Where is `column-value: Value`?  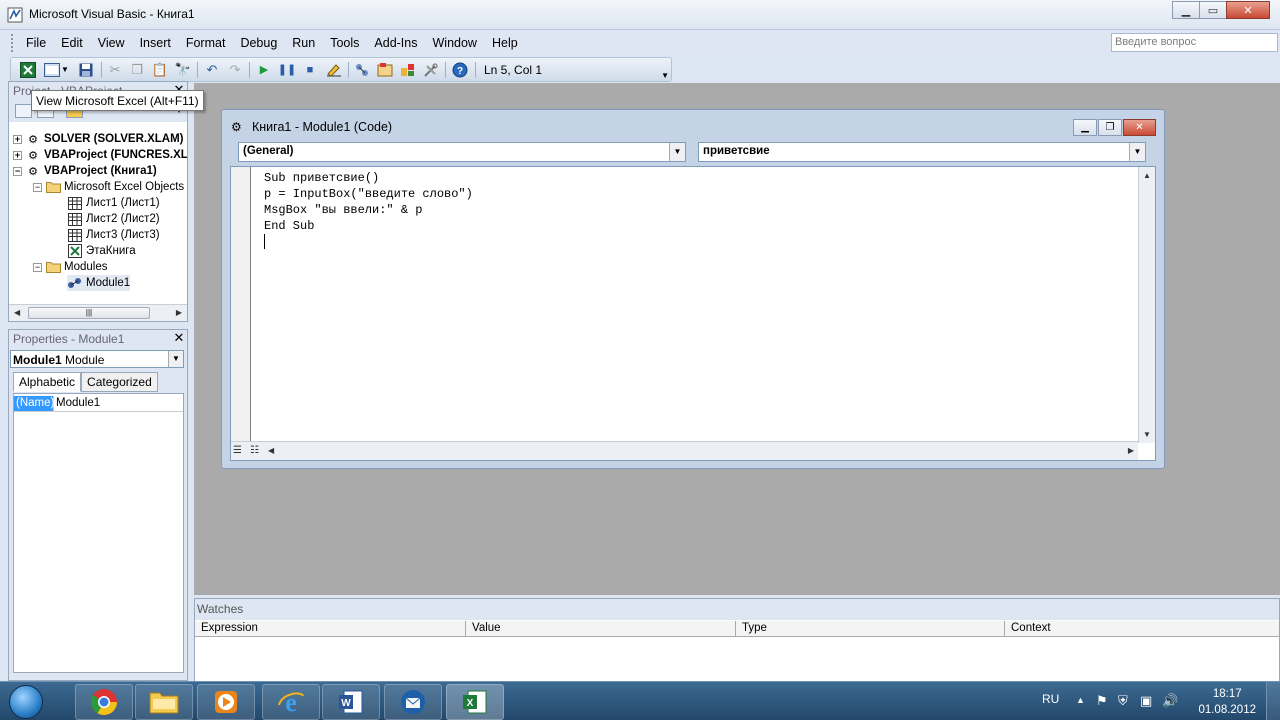
column-value: Value is located at coordinates (601, 628).